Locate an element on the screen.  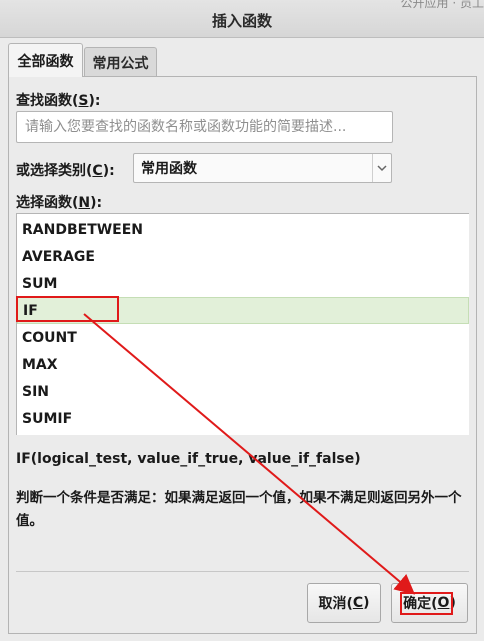
ok-button: 确定(O) is located at coordinates (429, 603).